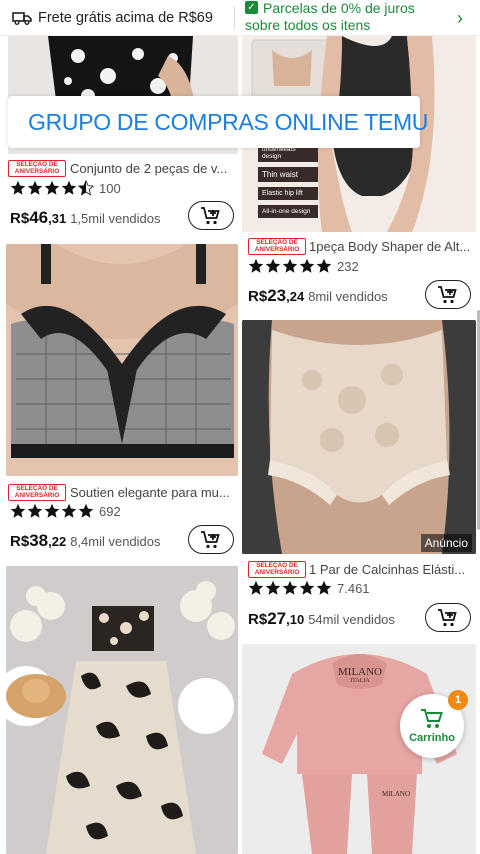  What do you see at coordinates (348, 266) in the screenshot?
I see `review-count: 232` at bounding box center [348, 266].